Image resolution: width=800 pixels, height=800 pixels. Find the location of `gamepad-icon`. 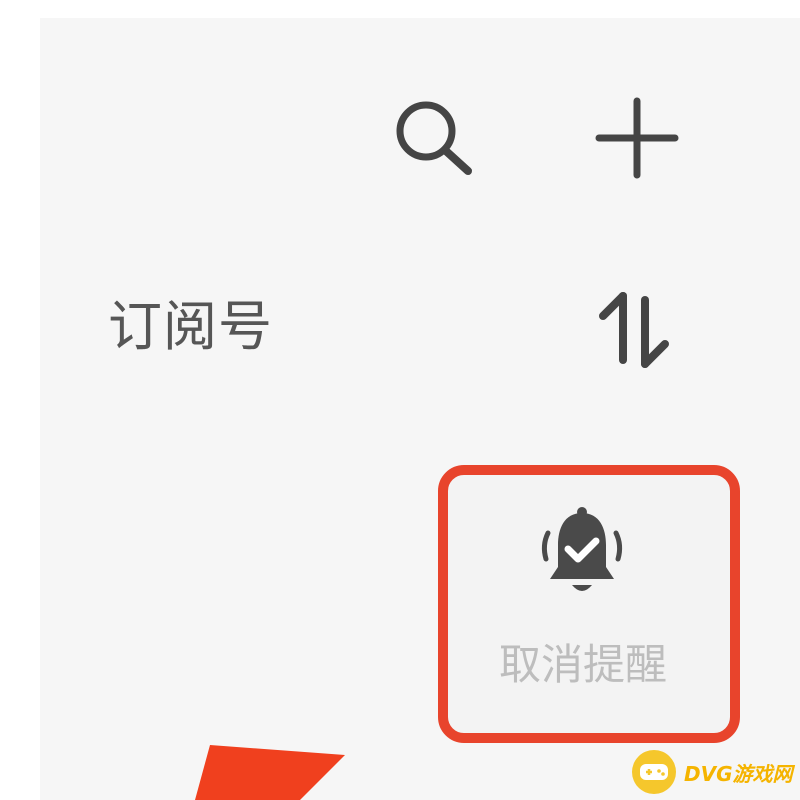

gamepad-icon is located at coordinates (654, 772).